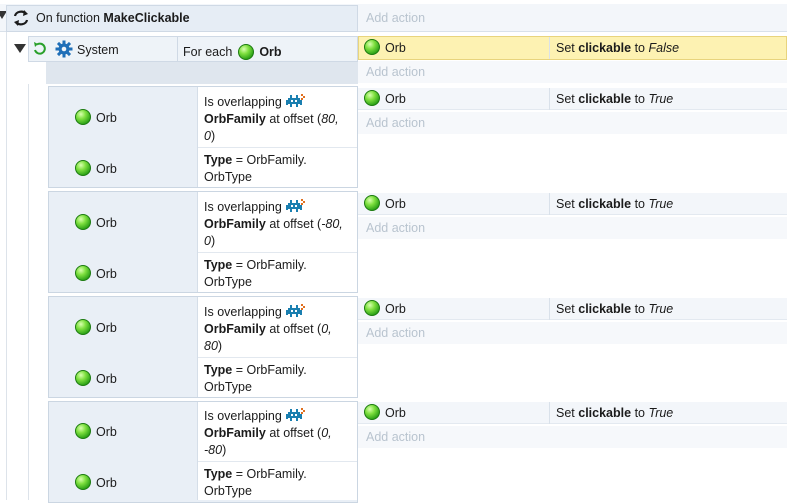  Describe the element at coordinates (68, 18) in the screenshot. I see `function-prefix: On function` at that location.